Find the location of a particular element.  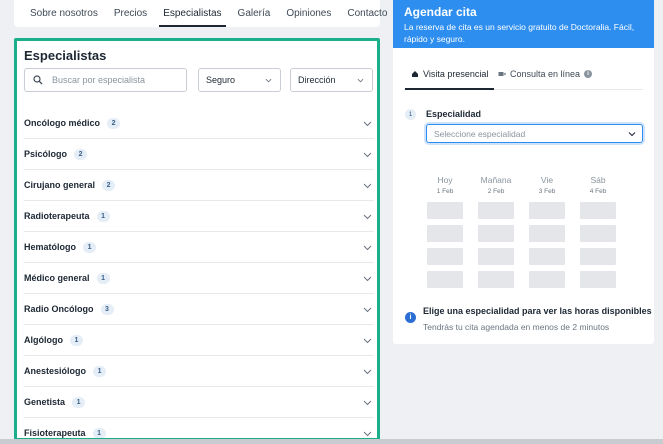

day-date: 4 Feb is located at coordinates (598, 191).